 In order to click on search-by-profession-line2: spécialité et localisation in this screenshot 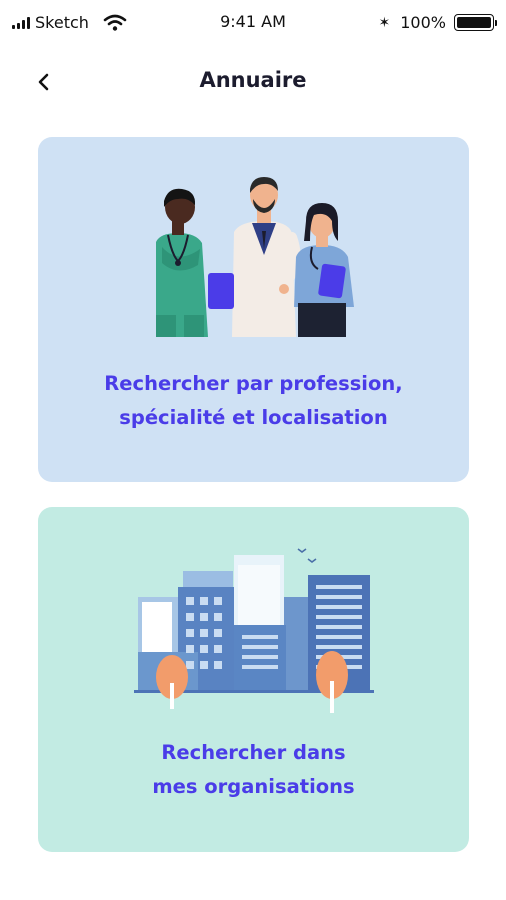, I will do `click(253, 417)`.